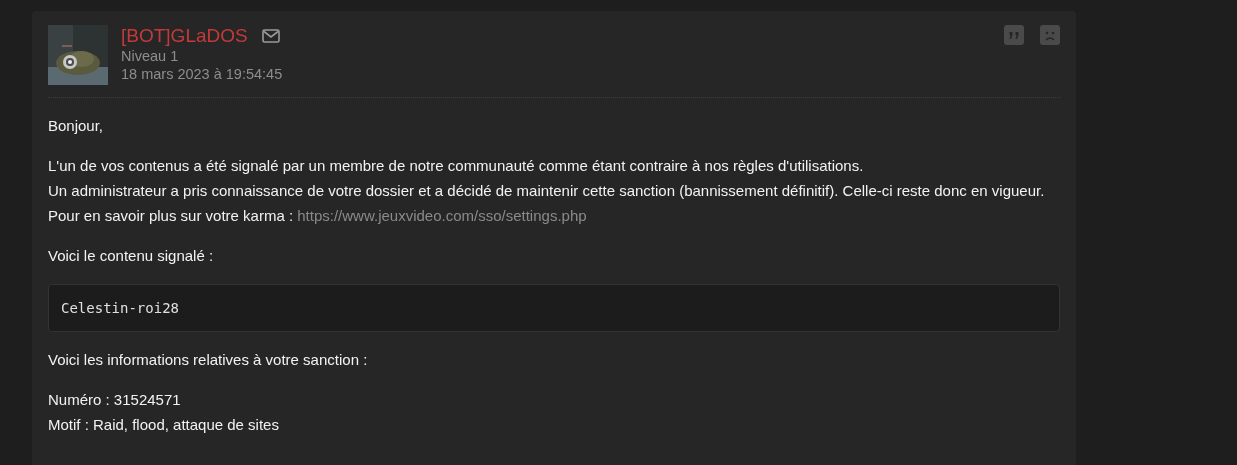 Image resolution: width=1237 pixels, height=465 pixels. I want to click on author-name: [BOT]GLaDOS, so click(184, 36).